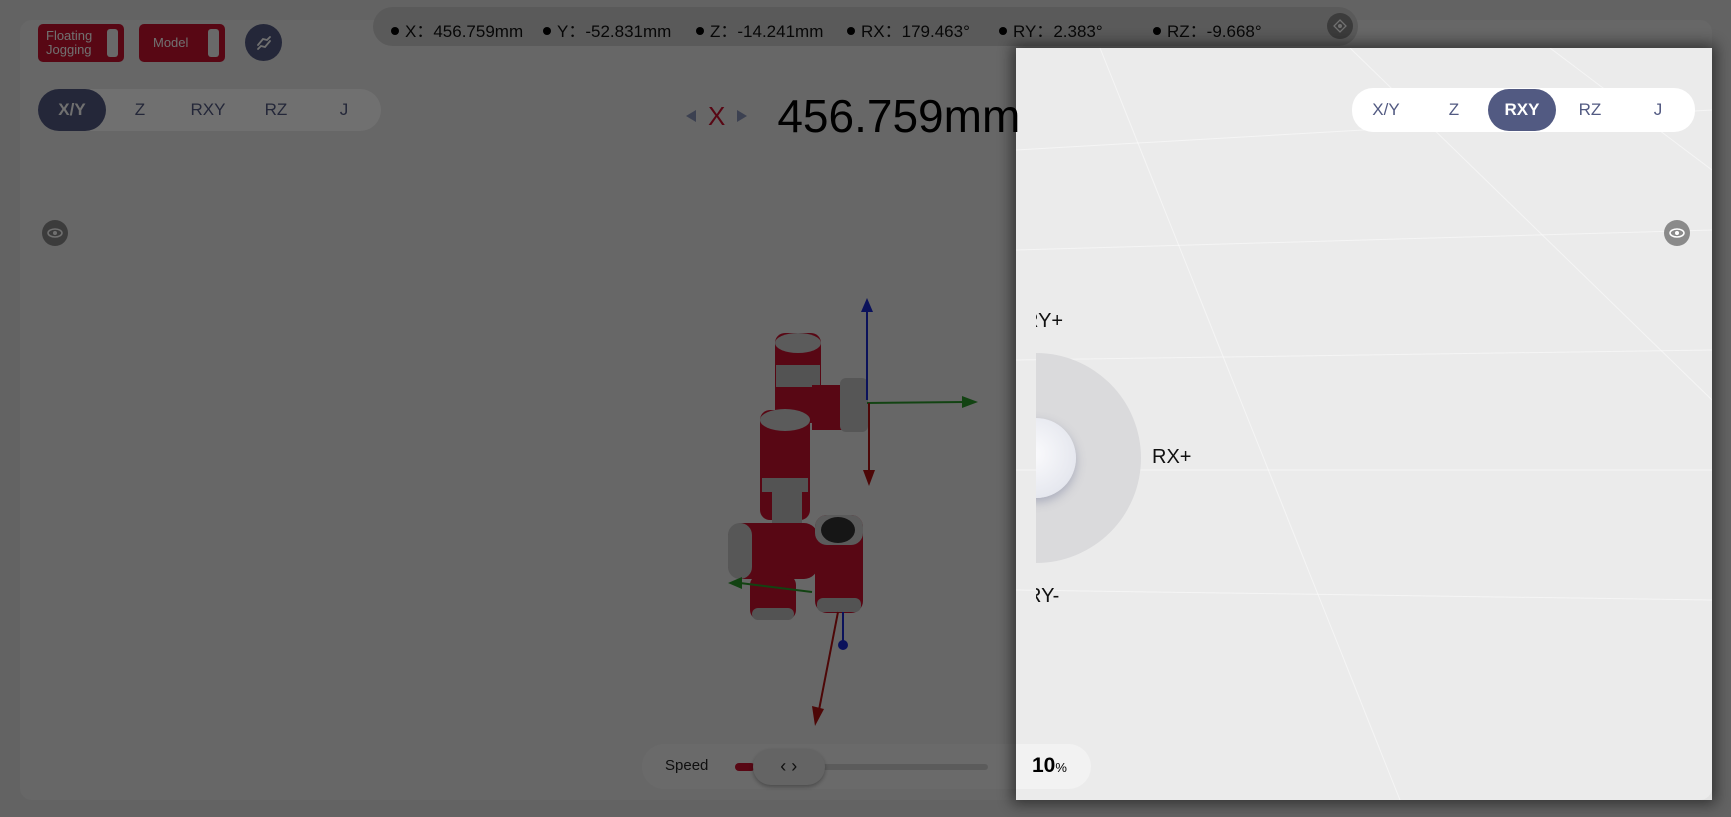  I want to click on link-icon, so click(263, 42).